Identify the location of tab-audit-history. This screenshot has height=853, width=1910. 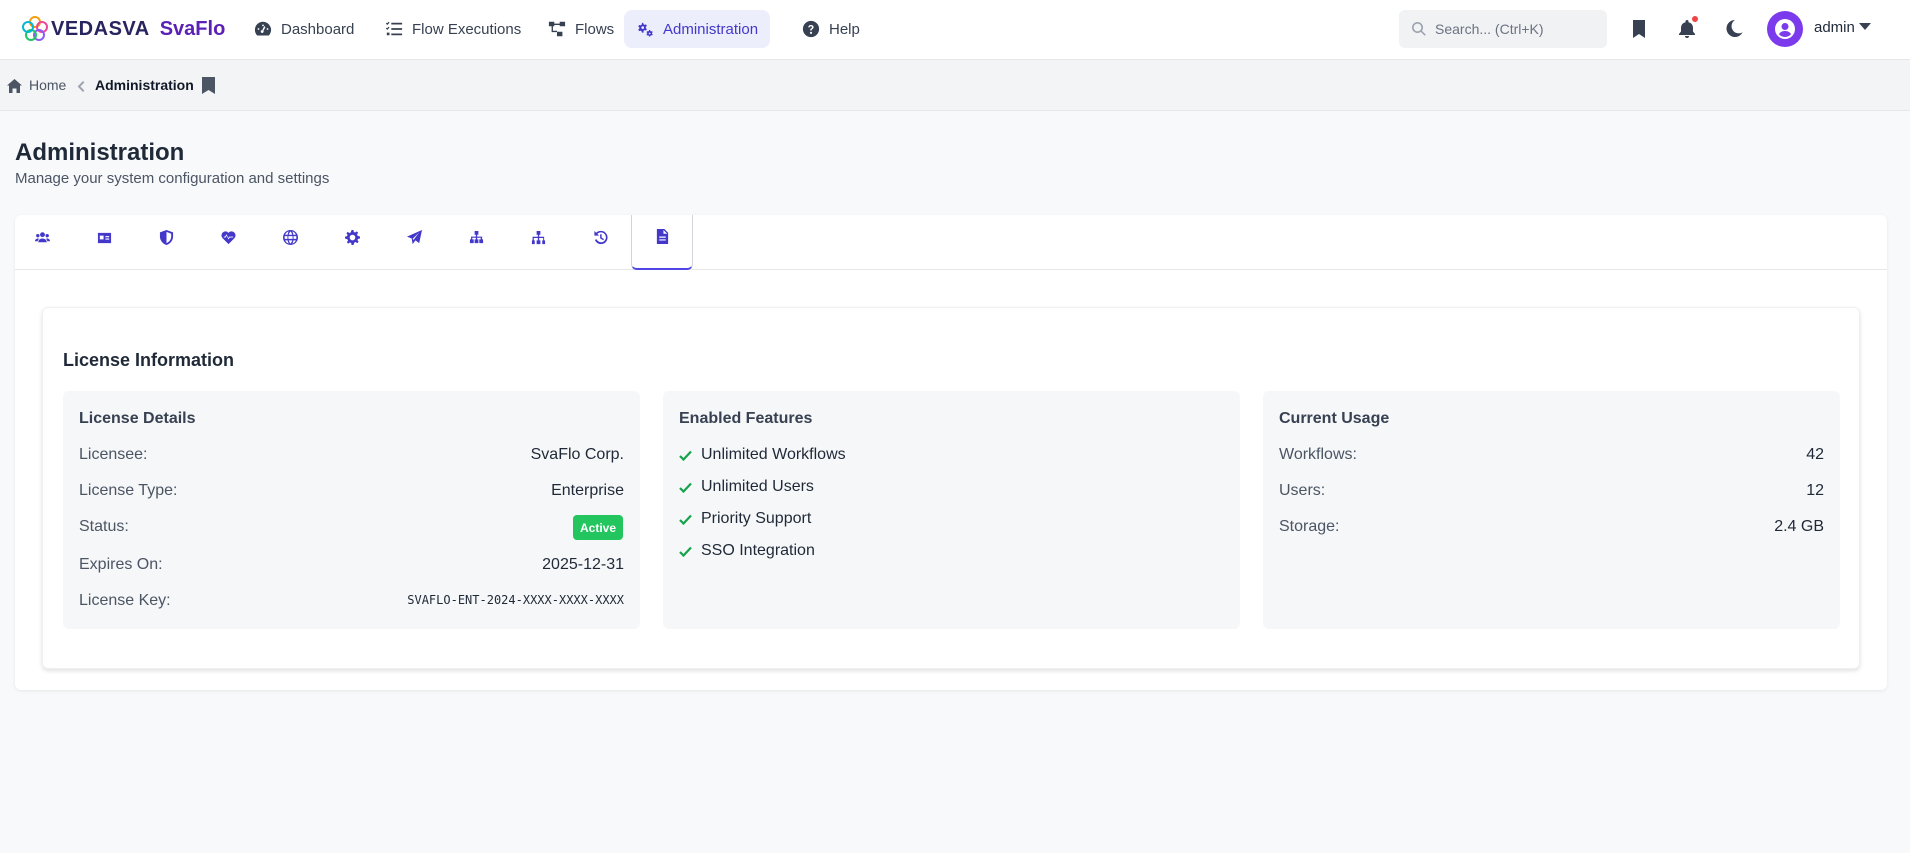
(600, 242).